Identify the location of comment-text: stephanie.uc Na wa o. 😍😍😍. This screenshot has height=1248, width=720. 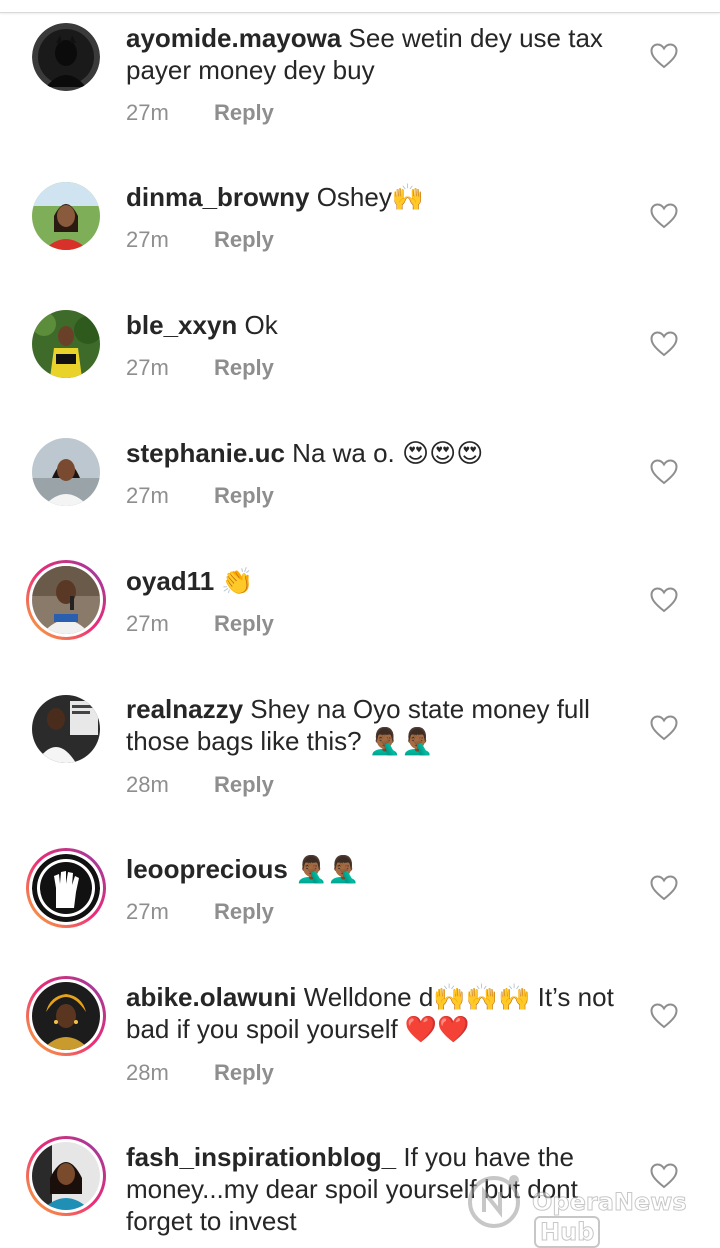
(376, 453).